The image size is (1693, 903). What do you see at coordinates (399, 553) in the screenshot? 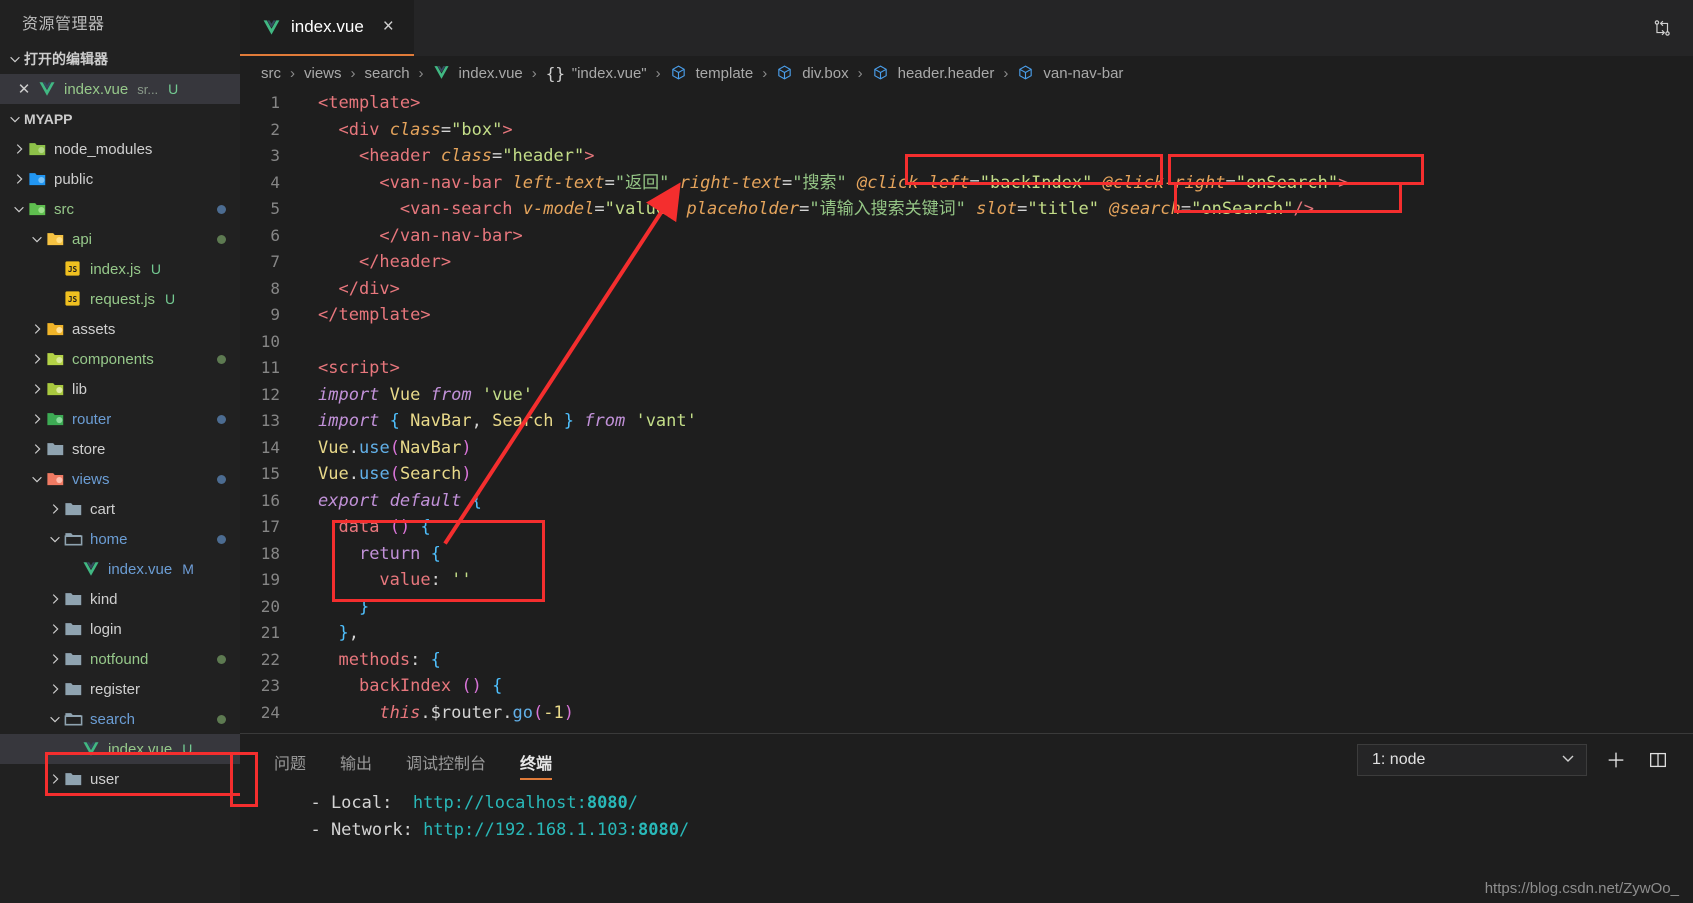
I see `code-content: return {` at bounding box center [399, 553].